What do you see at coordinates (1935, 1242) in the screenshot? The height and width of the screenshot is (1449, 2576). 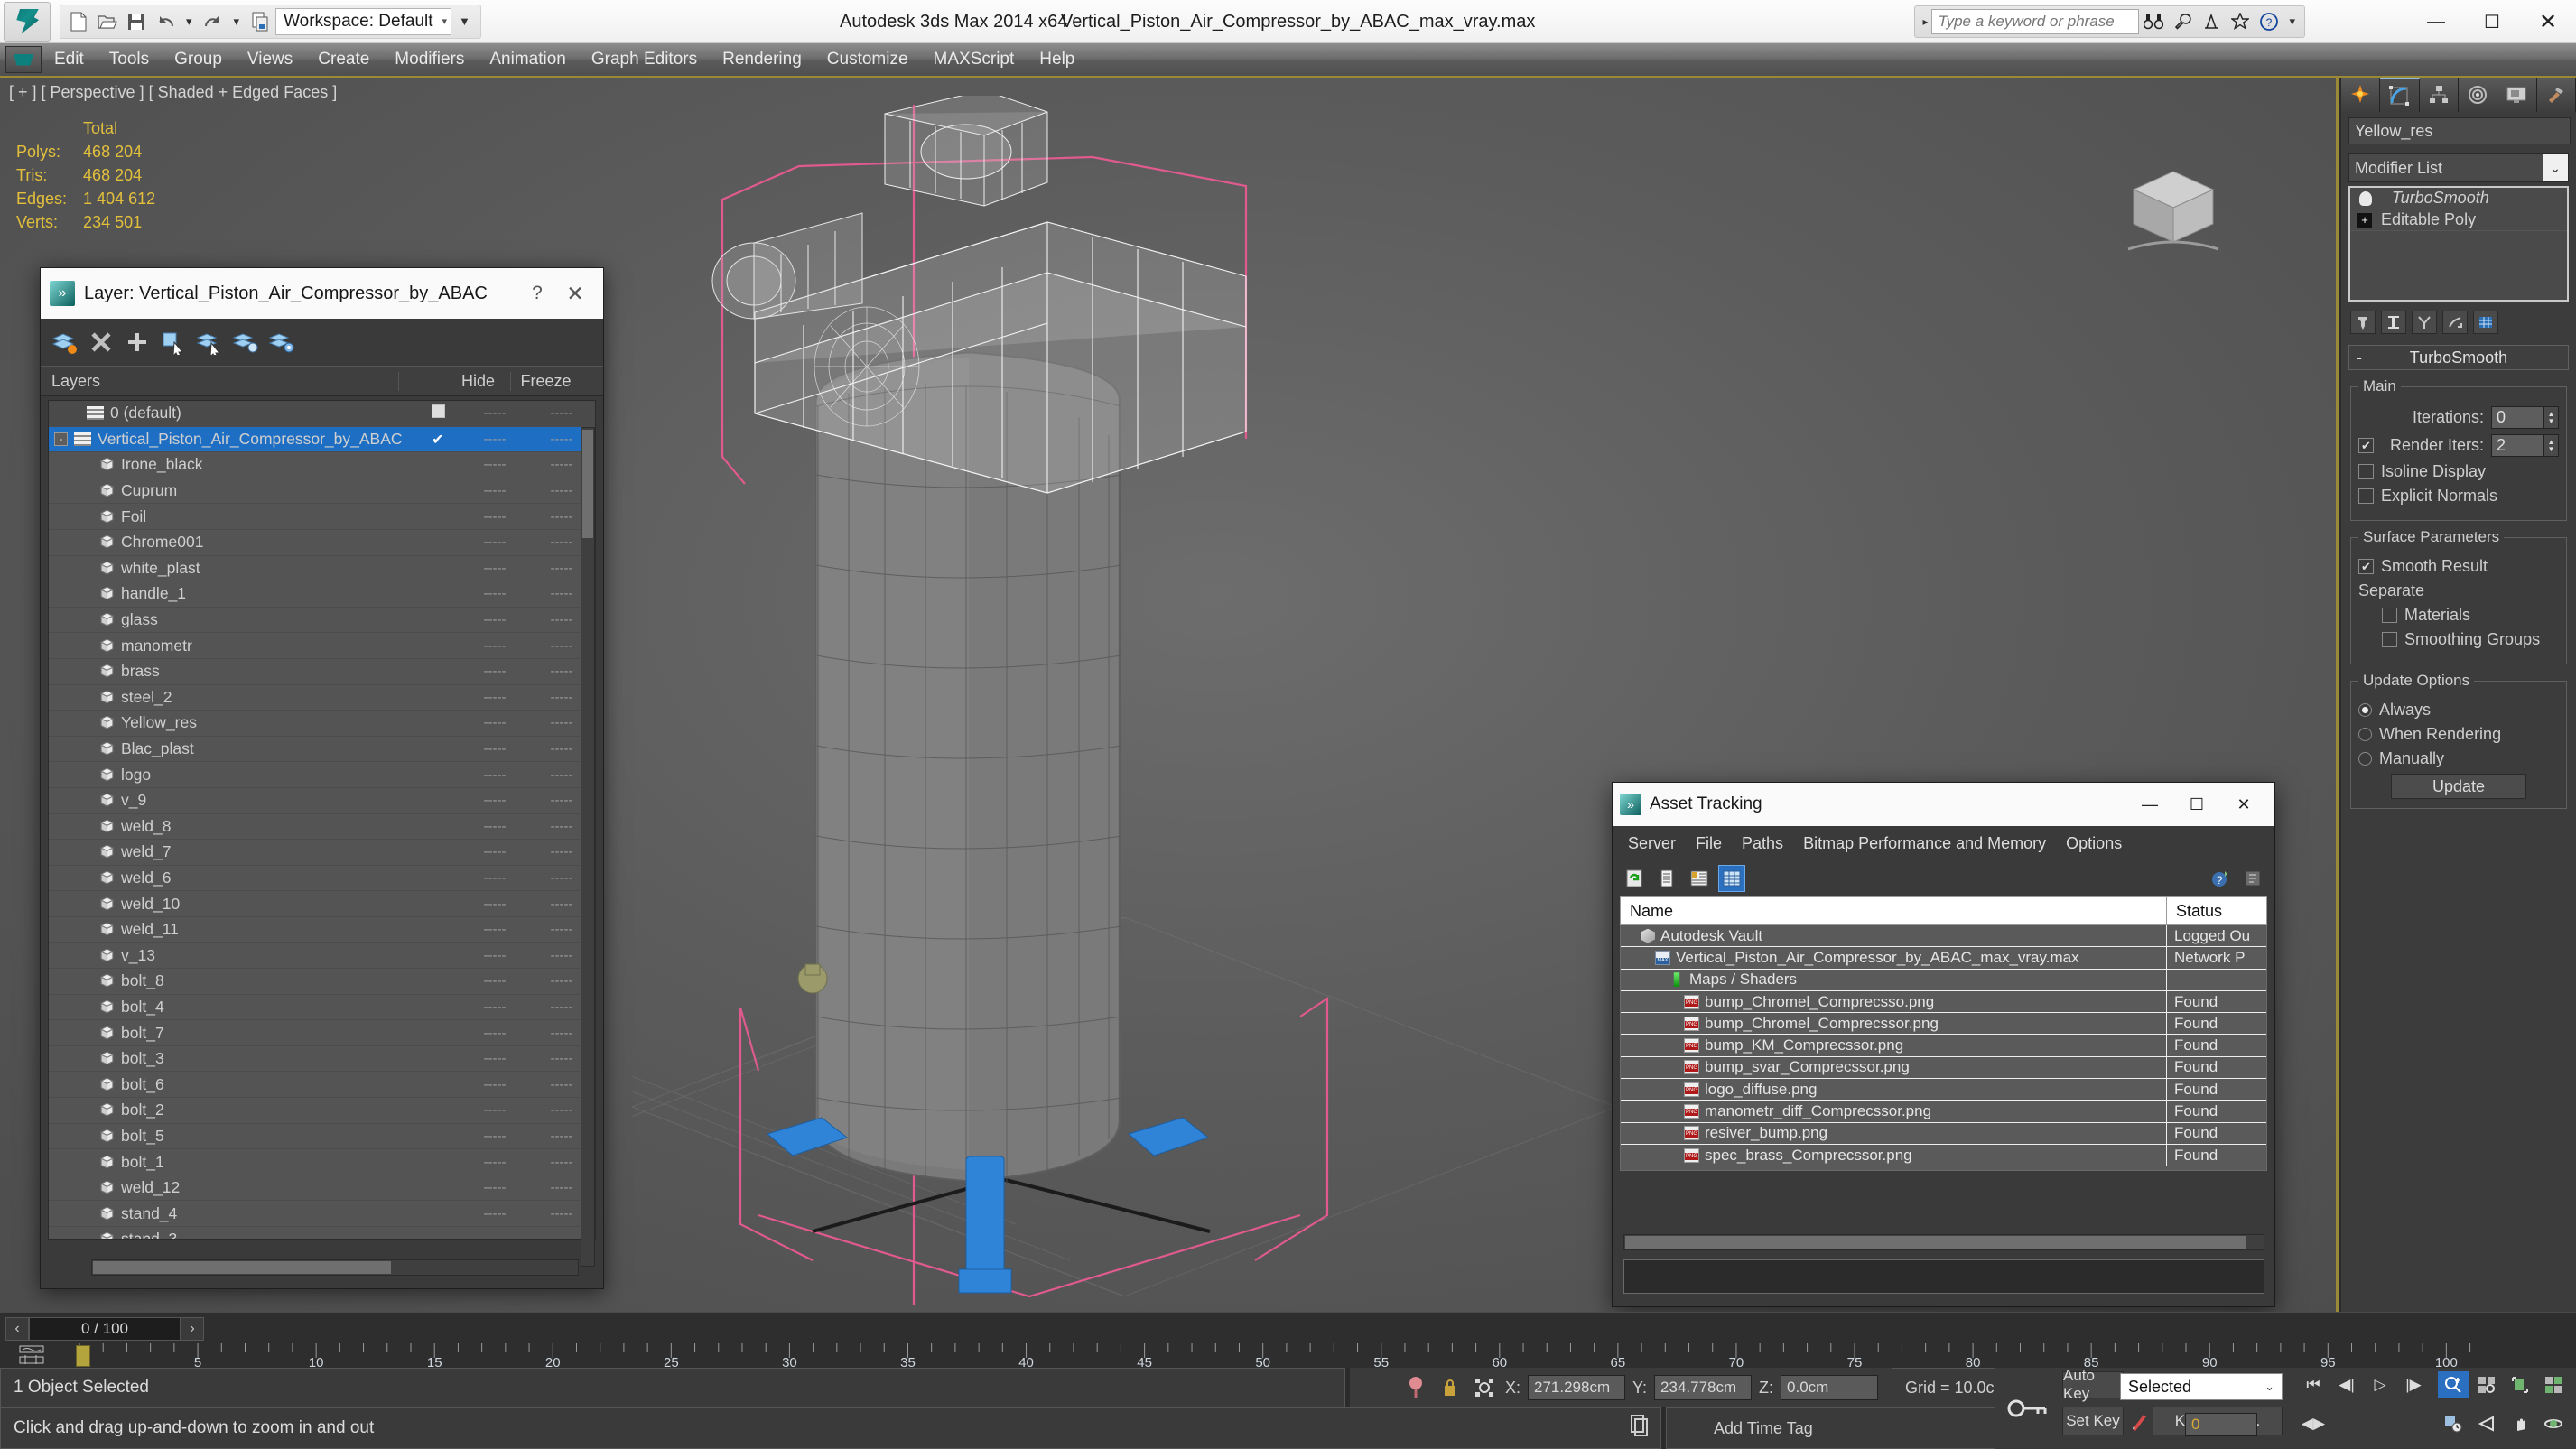 I see `asset-hscrollbar-thumb` at bounding box center [1935, 1242].